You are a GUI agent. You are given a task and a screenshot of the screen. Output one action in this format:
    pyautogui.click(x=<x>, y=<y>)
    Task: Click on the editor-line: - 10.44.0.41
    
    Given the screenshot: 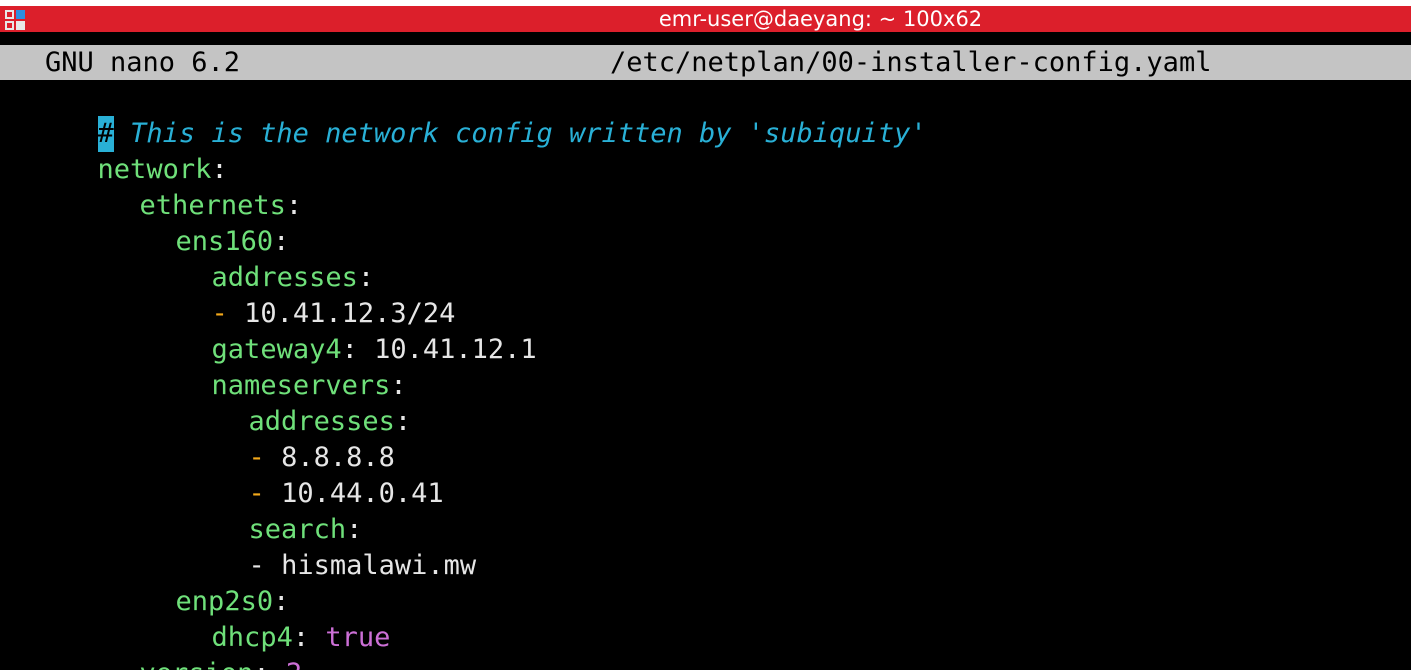 What is the action you would take?
    pyautogui.click(x=297, y=474)
    